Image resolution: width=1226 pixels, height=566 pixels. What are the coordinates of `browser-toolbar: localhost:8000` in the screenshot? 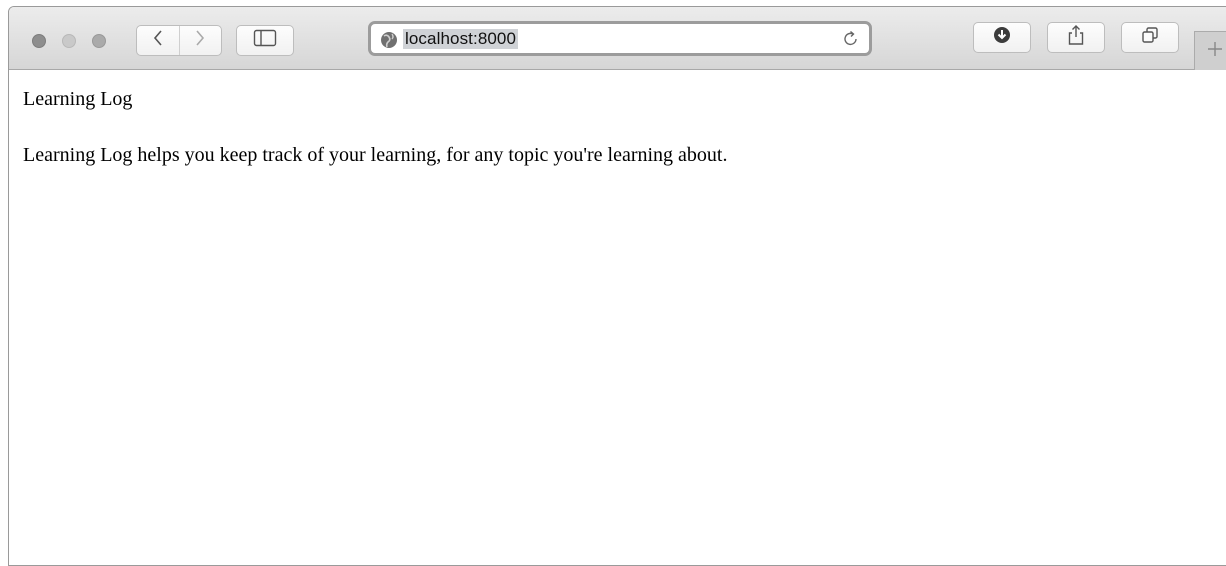 It's located at (617, 38).